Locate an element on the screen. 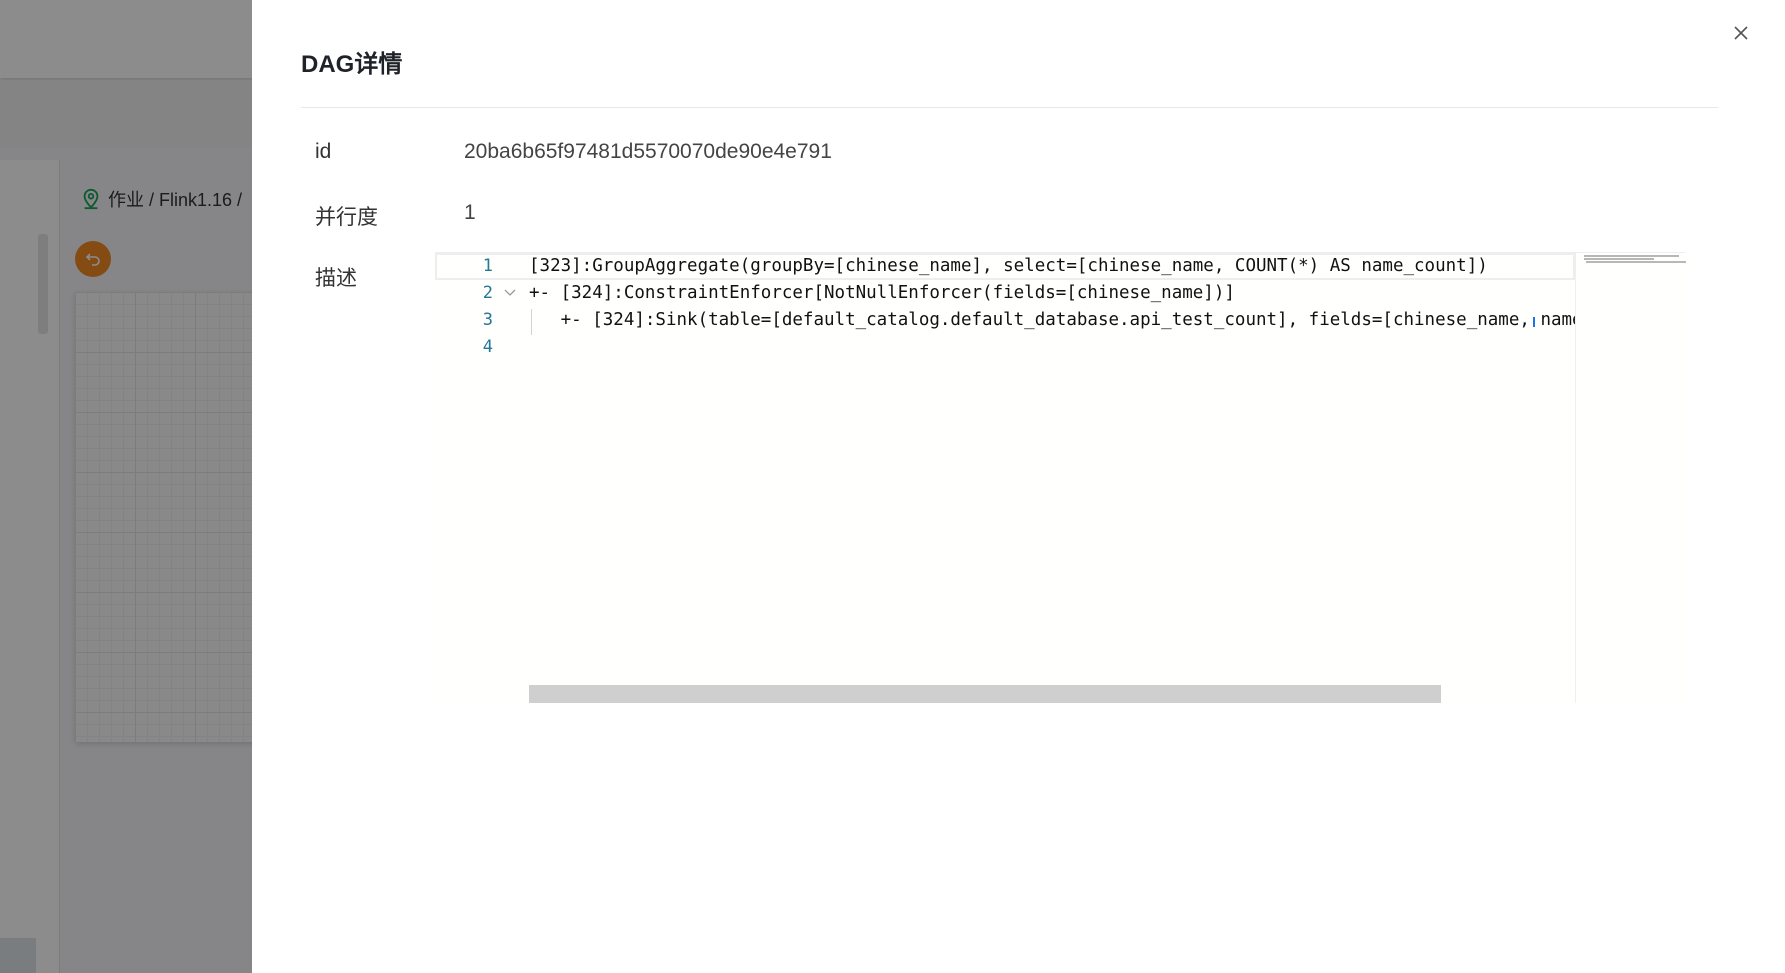 The height and width of the screenshot is (973, 1785). close-button is located at coordinates (1741, 33).